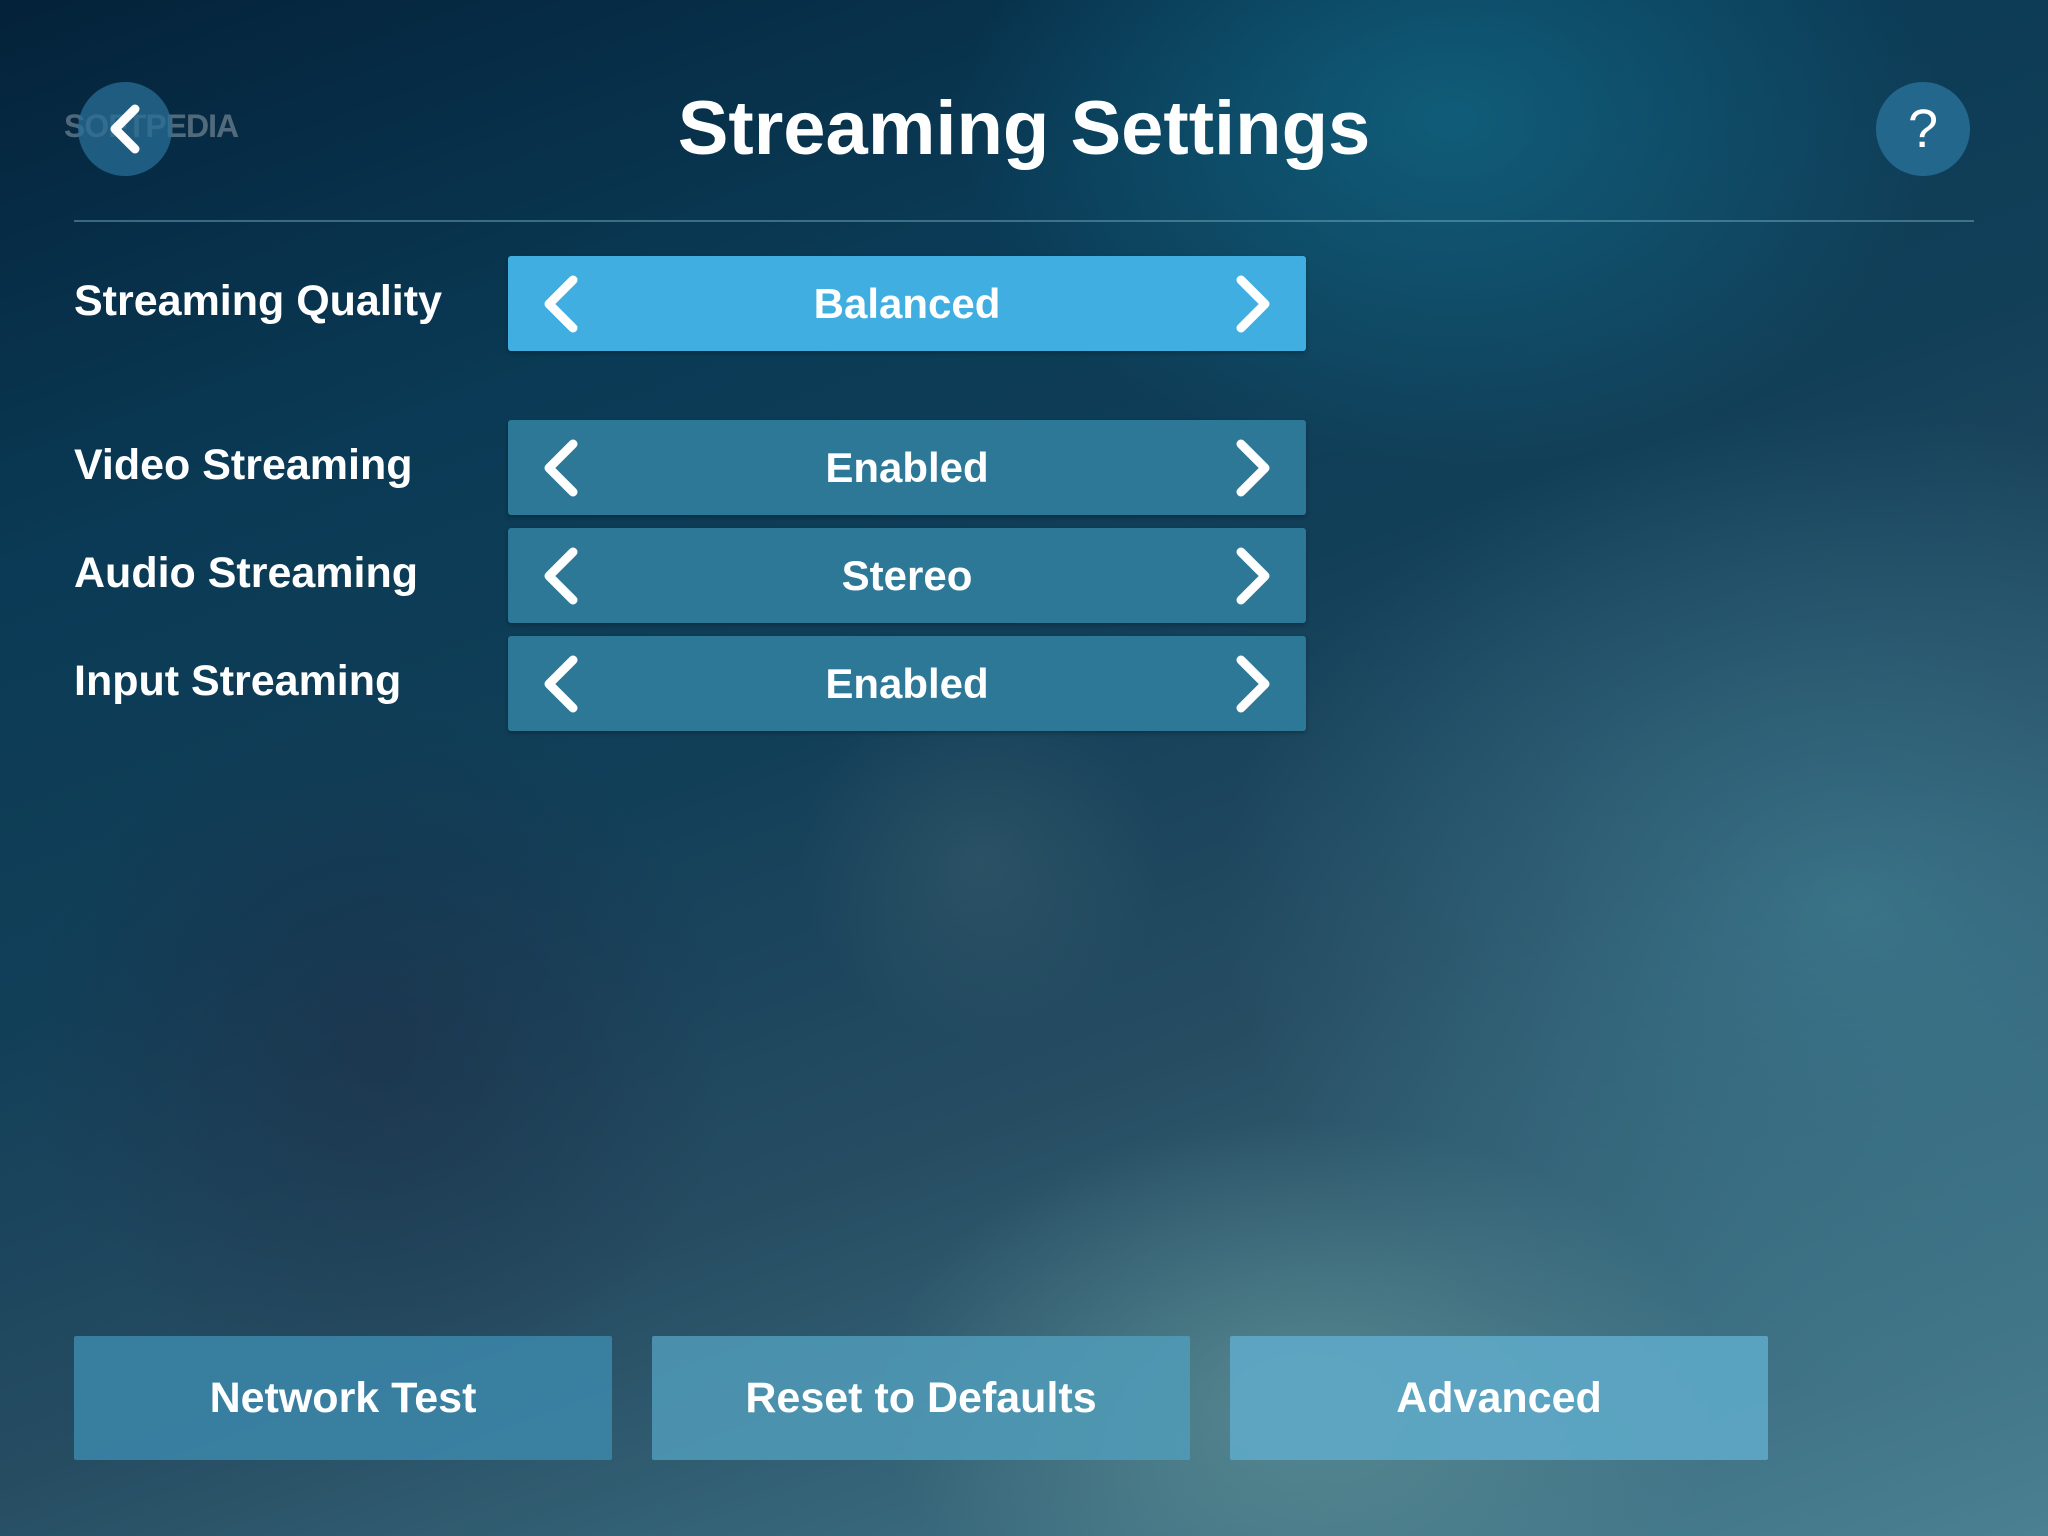 The height and width of the screenshot is (1536, 2048). What do you see at coordinates (1024, 221) in the screenshot?
I see `header-divider` at bounding box center [1024, 221].